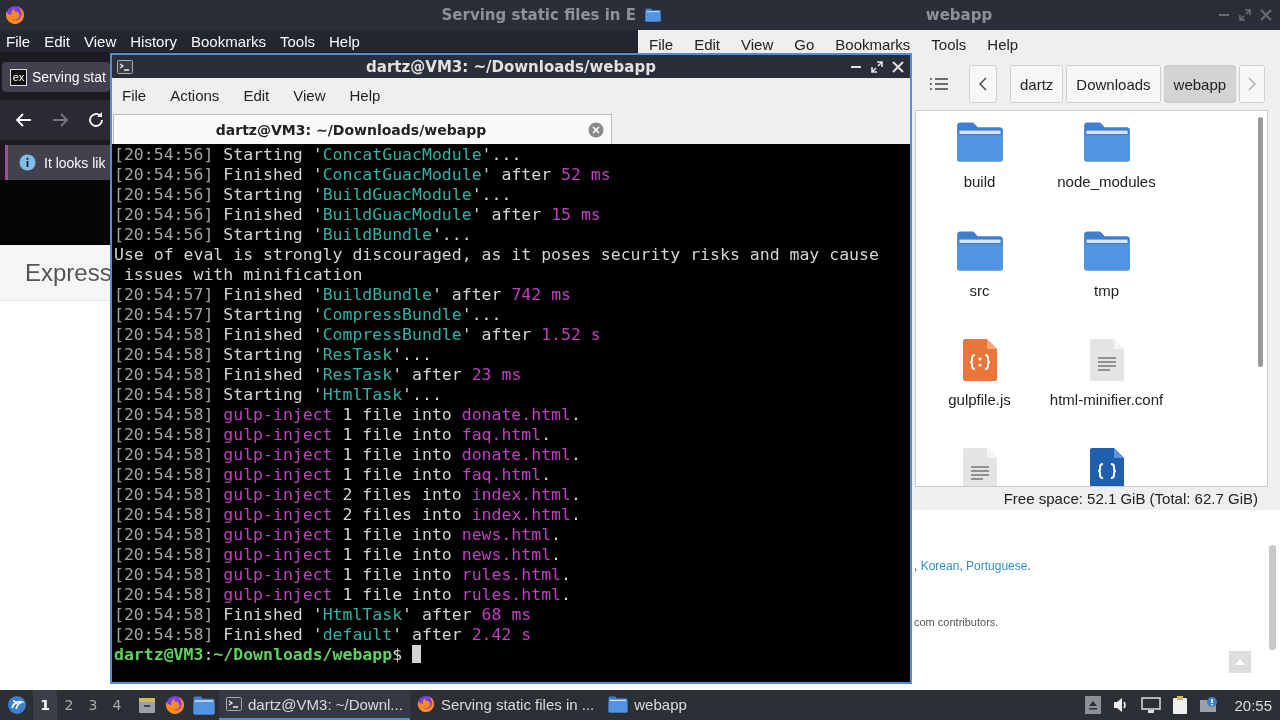 The width and height of the screenshot is (1280, 720). What do you see at coordinates (983, 84) in the screenshot?
I see `chevron-left-icon` at bounding box center [983, 84].